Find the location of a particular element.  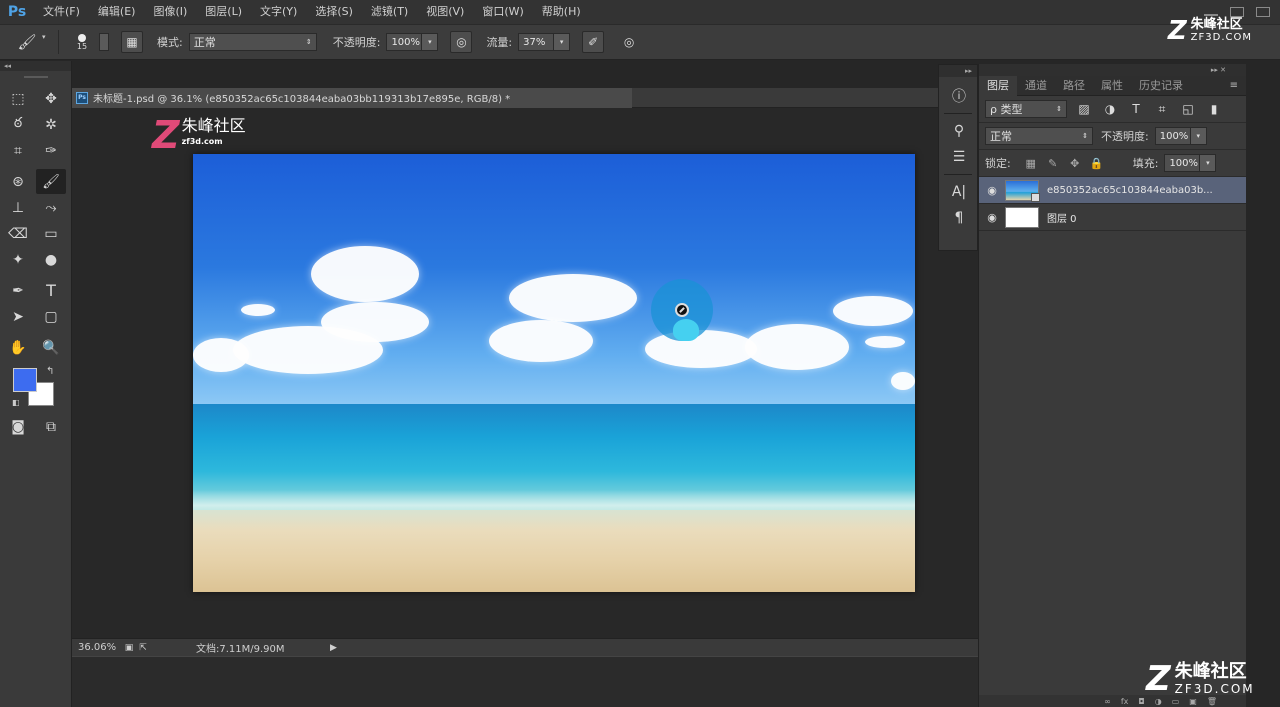

hand-tool-icon: ✋ is located at coordinates (18, 347).